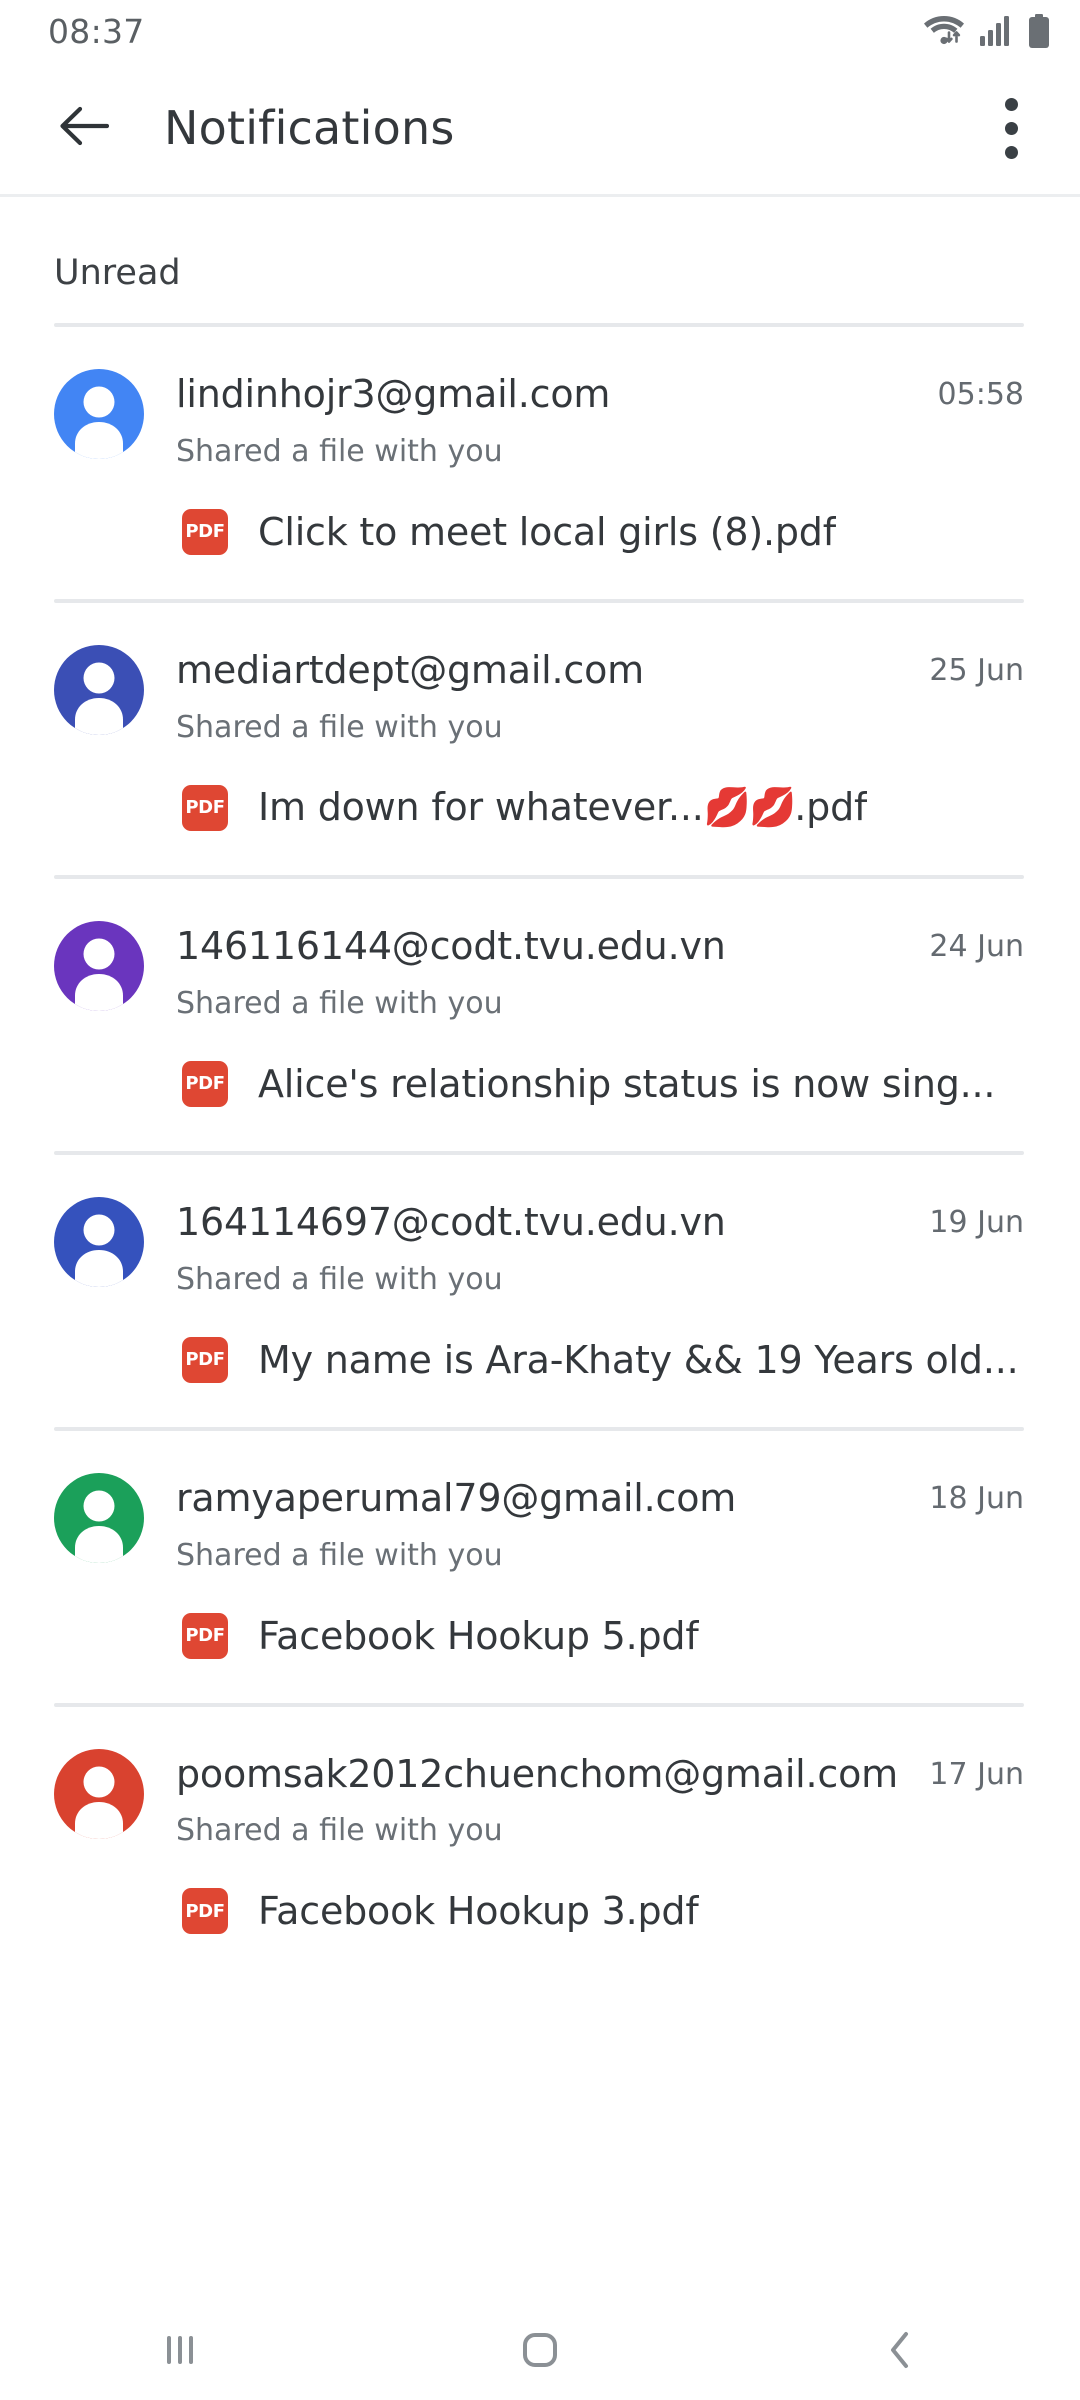 This screenshot has width=1080, height=2400. I want to click on home-button, so click(540, 2352).